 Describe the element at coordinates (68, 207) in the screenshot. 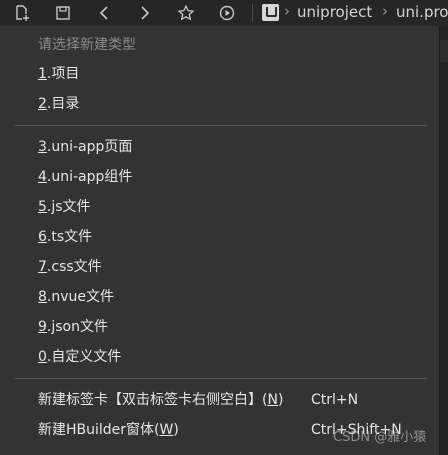

I see `menu-item-label: .js文件` at that location.